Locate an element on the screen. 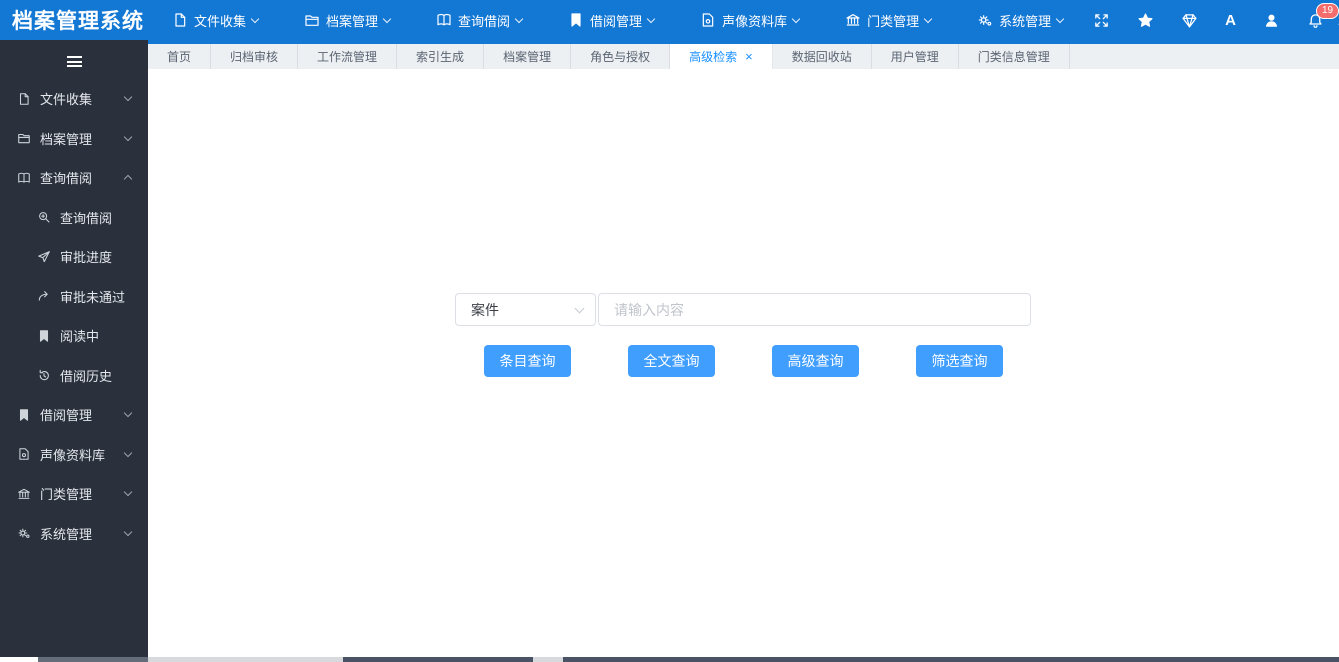 The height and width of the screenshot is (662, 1339). tab-category-info-management: 门类信息管理 is located at coordinates (1014, 56).